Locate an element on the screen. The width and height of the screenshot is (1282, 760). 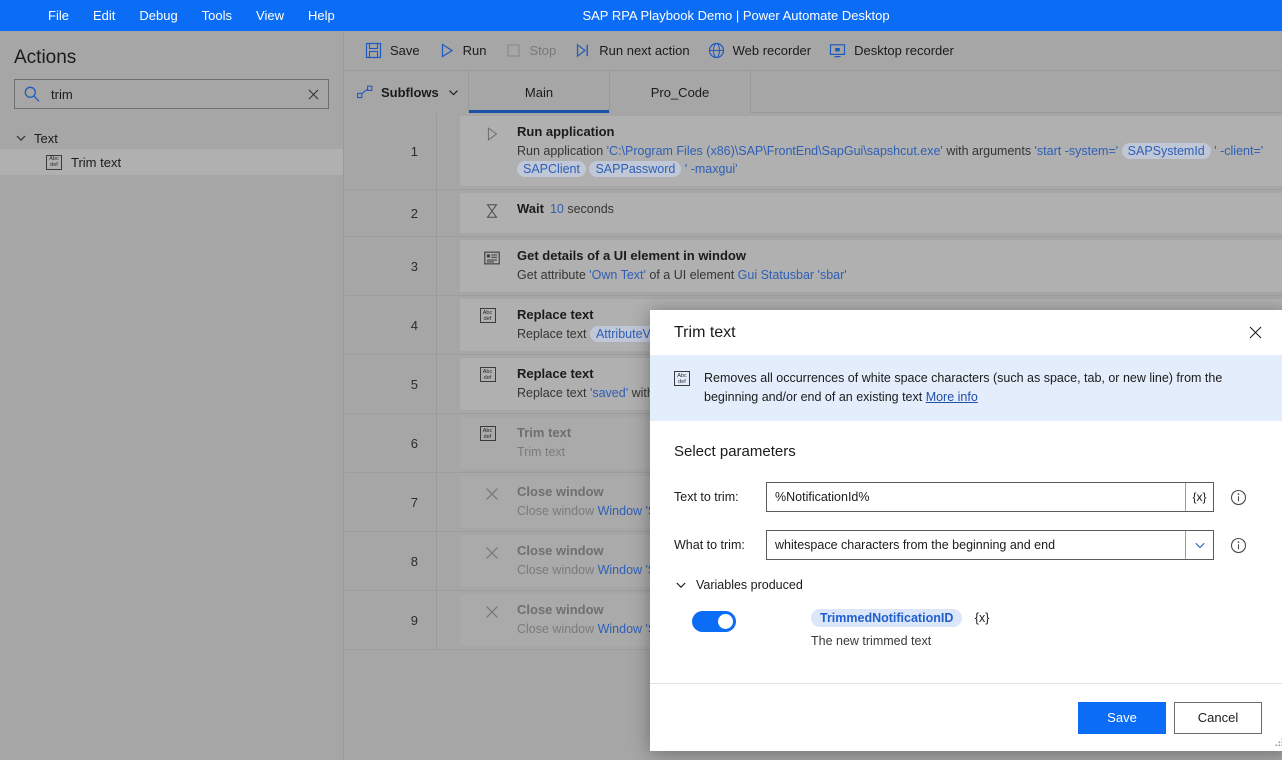
actions-heading: Actions is located at coordinates (45, 57).